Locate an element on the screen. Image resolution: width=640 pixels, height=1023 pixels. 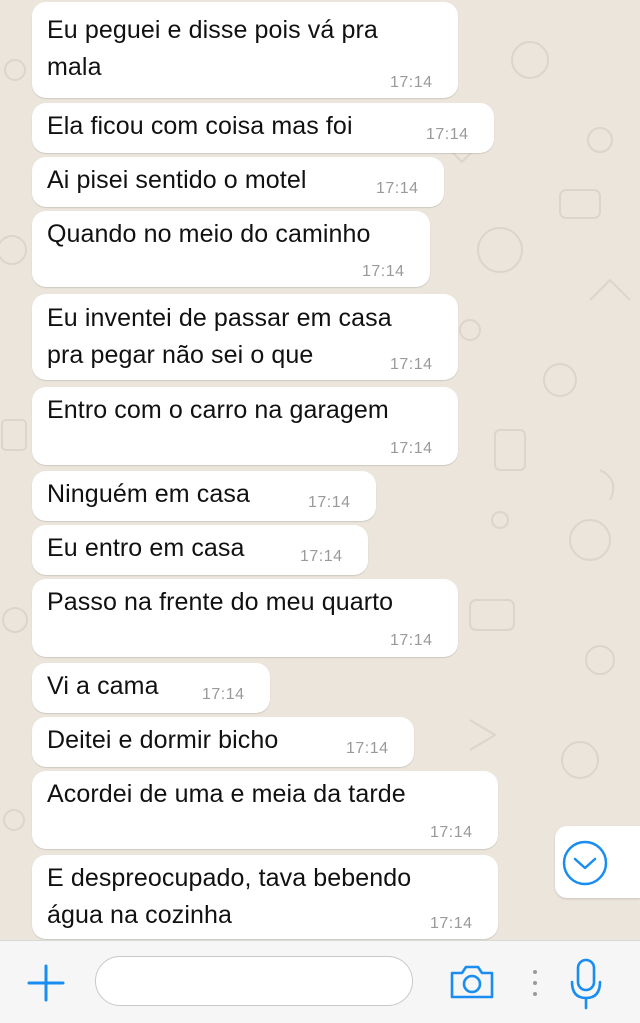
message-bubble: Entro com o carro na garagem 17:14 is located at coordinates (245, 426).